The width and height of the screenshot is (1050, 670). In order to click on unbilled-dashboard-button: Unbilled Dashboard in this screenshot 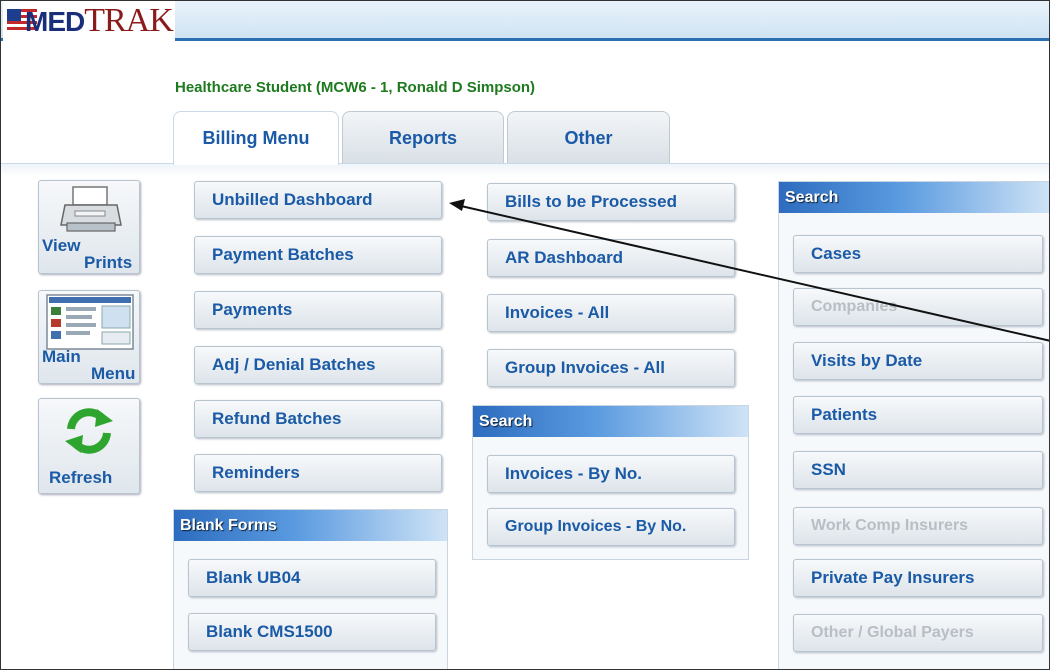, I will do `click(318, 200)`.